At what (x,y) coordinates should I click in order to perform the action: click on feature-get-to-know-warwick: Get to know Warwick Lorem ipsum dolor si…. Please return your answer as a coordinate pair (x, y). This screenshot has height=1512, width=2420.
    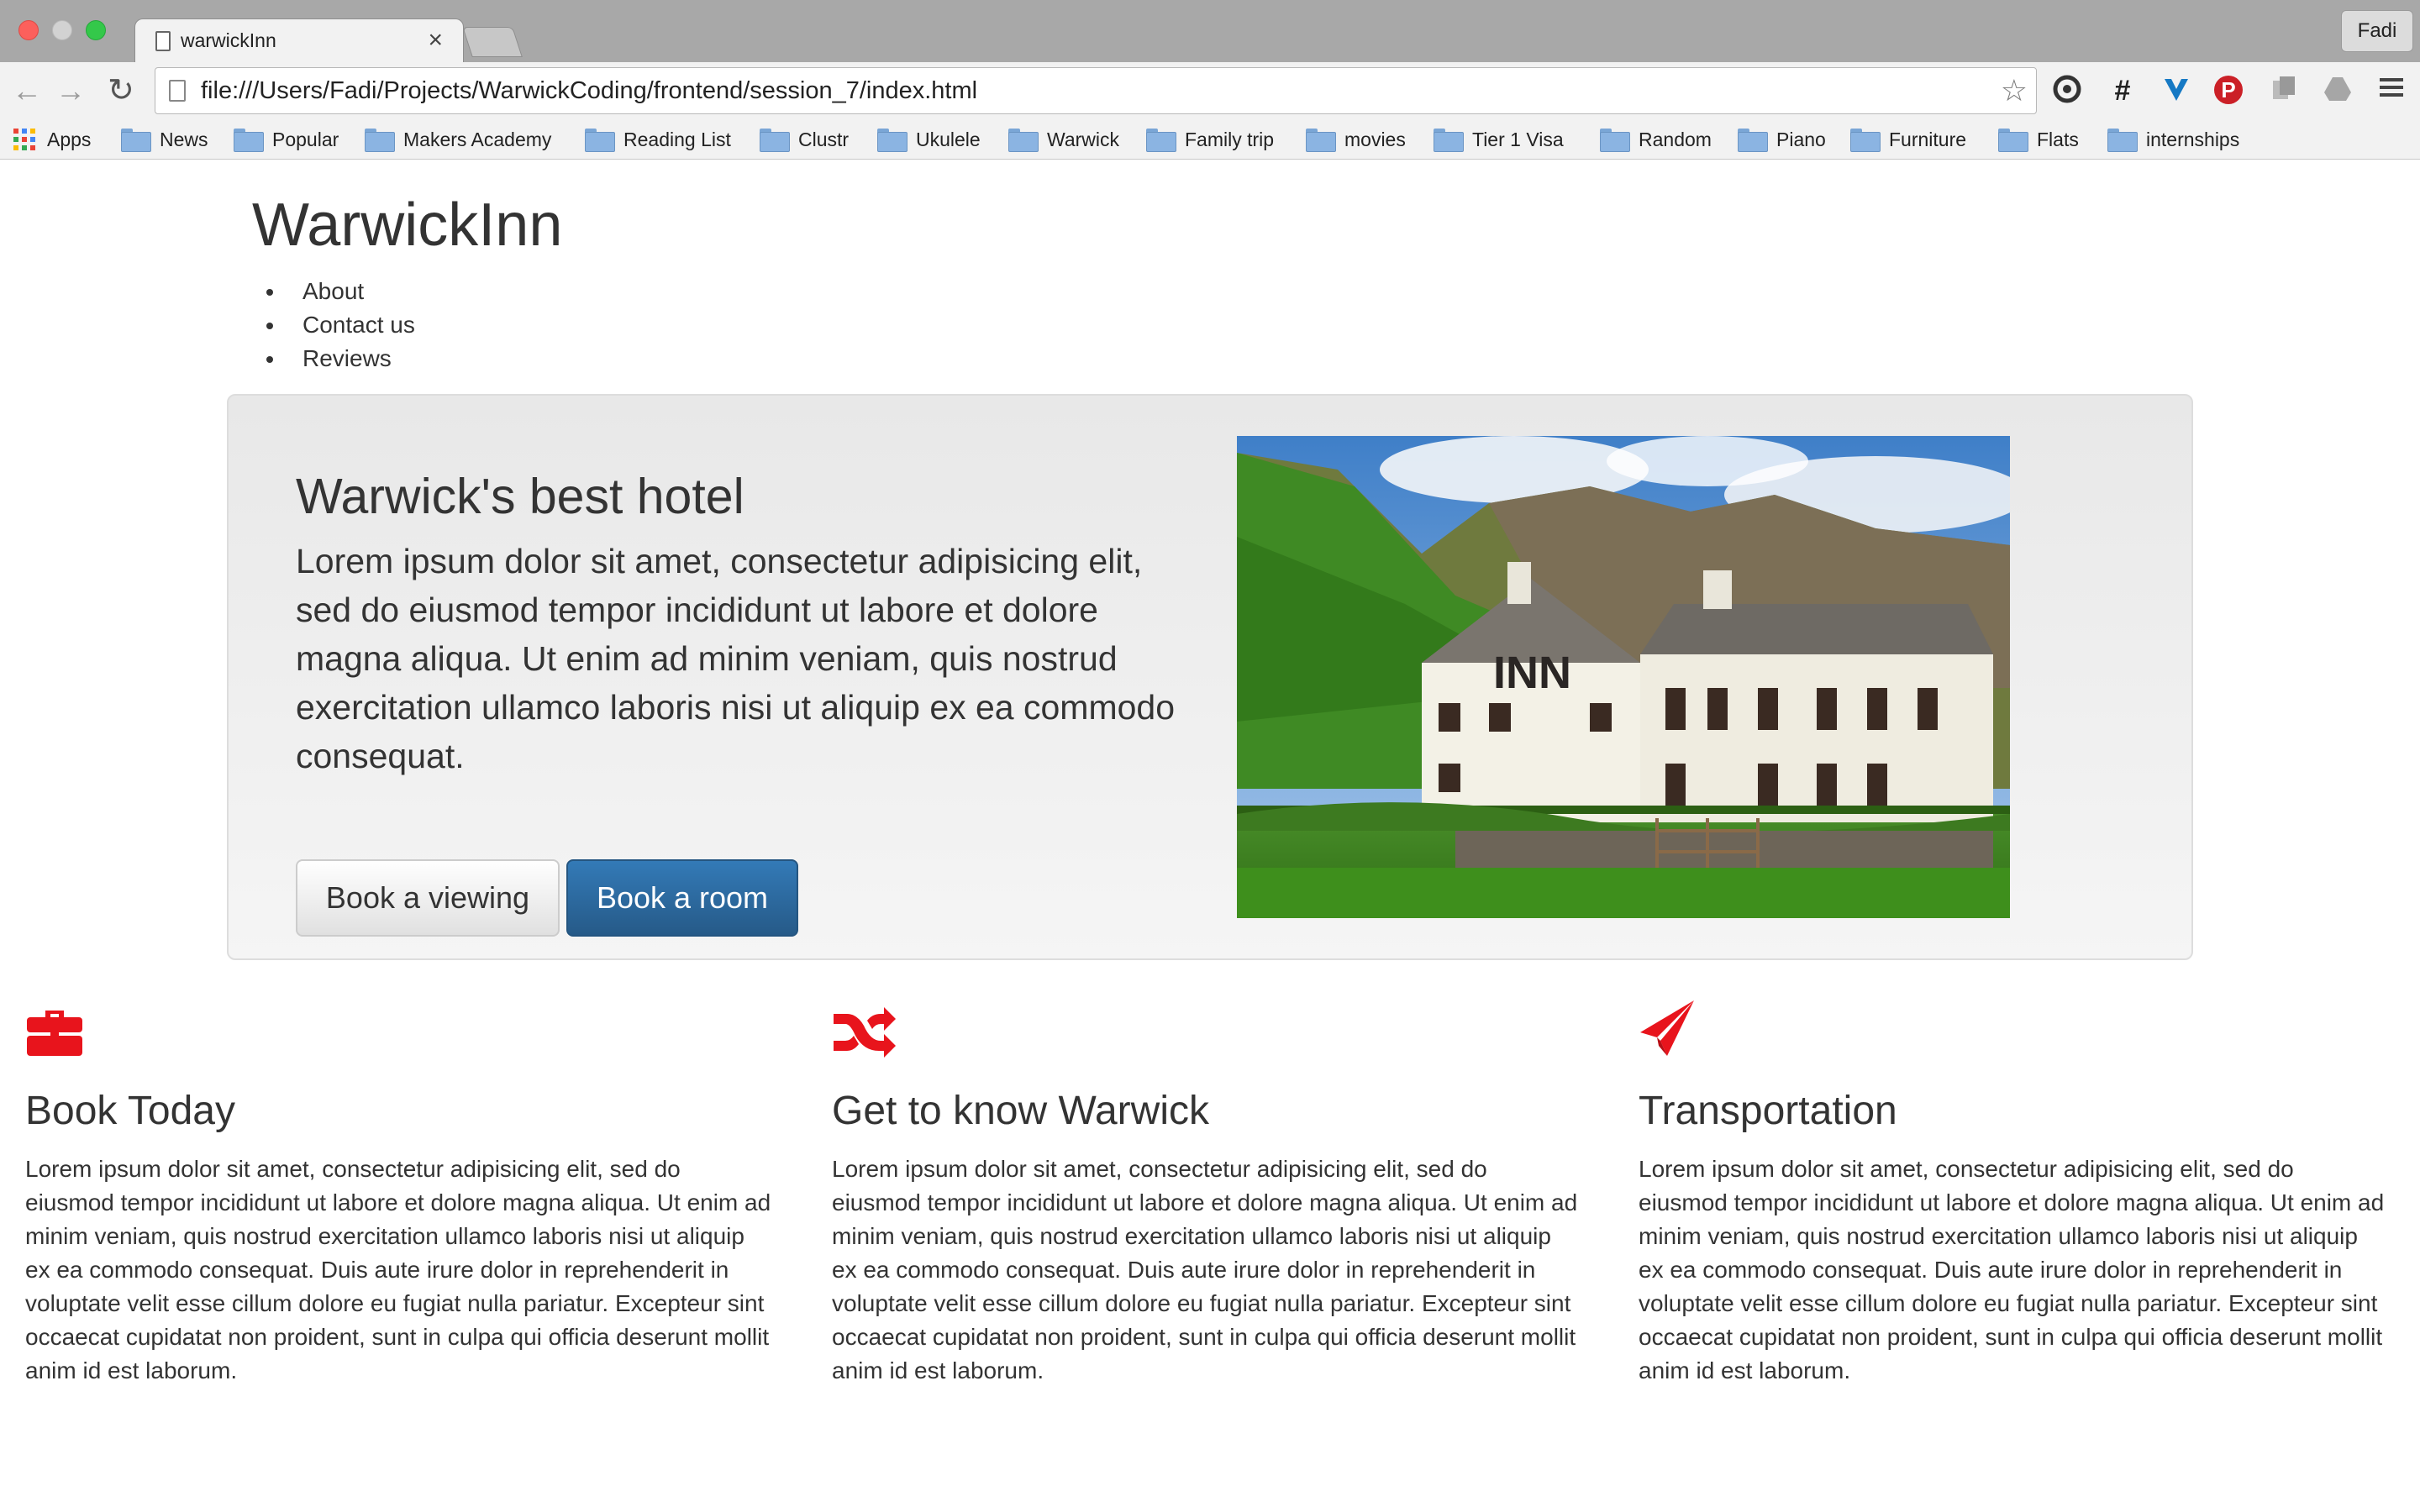
    Looking at the image, I should click on (1210, 1193).